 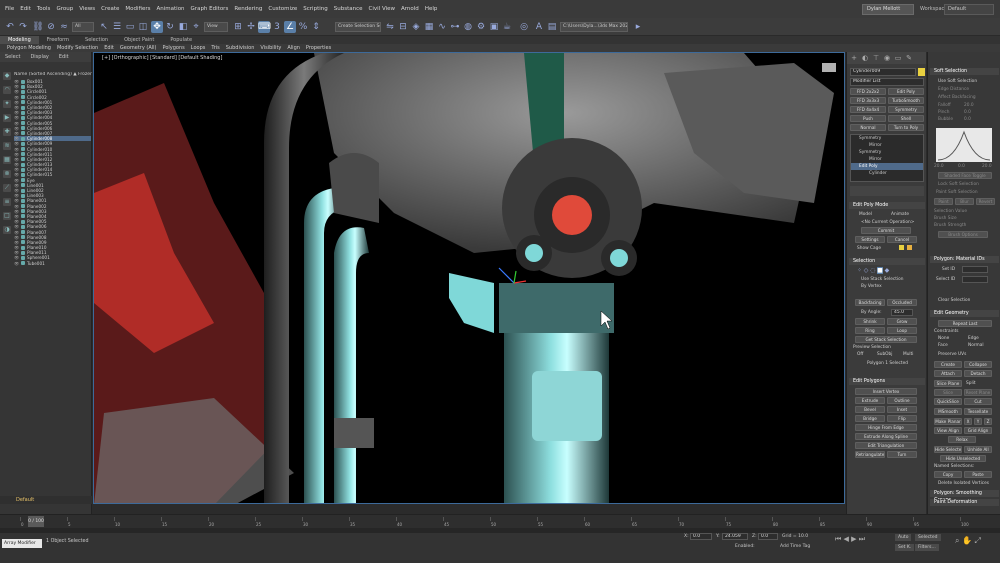 I want to click on edge-level-icon: ◇, so click(x=866, y=270).